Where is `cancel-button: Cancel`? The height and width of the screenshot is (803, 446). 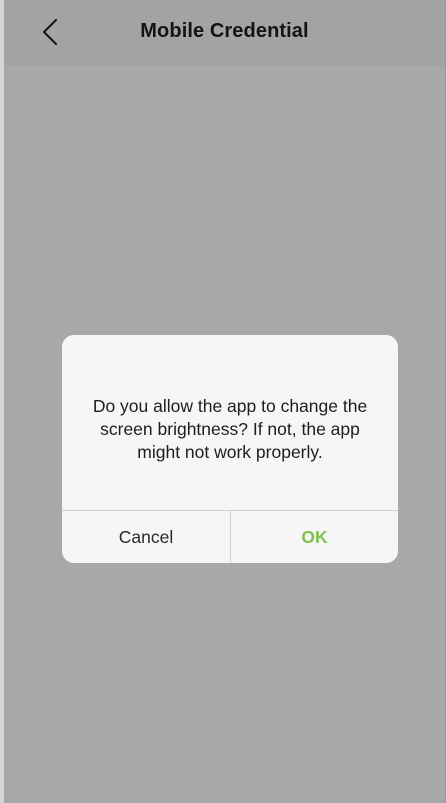 cancel-button: Cancel is located at coordinates (146, 537).